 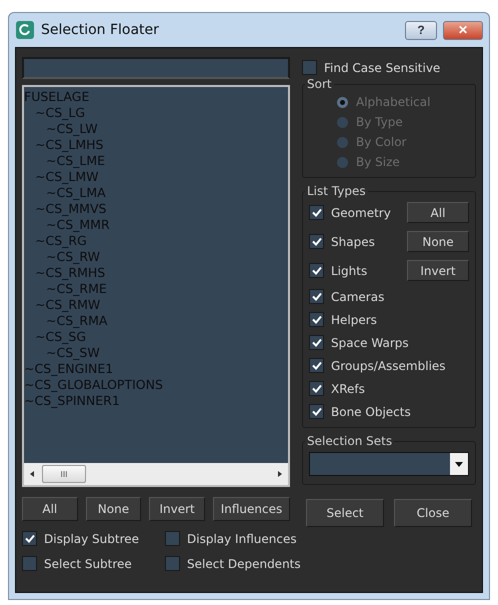 I want to click on left-arrow-icon, so click(x=32, y=474).